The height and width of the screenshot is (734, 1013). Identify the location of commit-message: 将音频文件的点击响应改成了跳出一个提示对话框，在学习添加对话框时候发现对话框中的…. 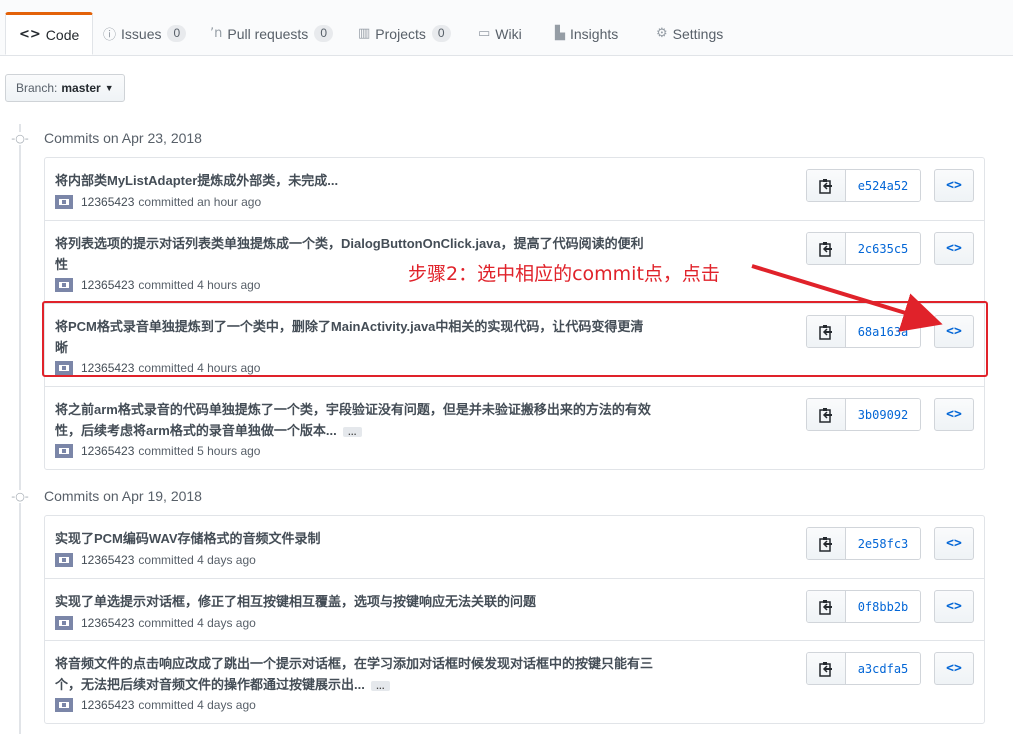
(355, 674).